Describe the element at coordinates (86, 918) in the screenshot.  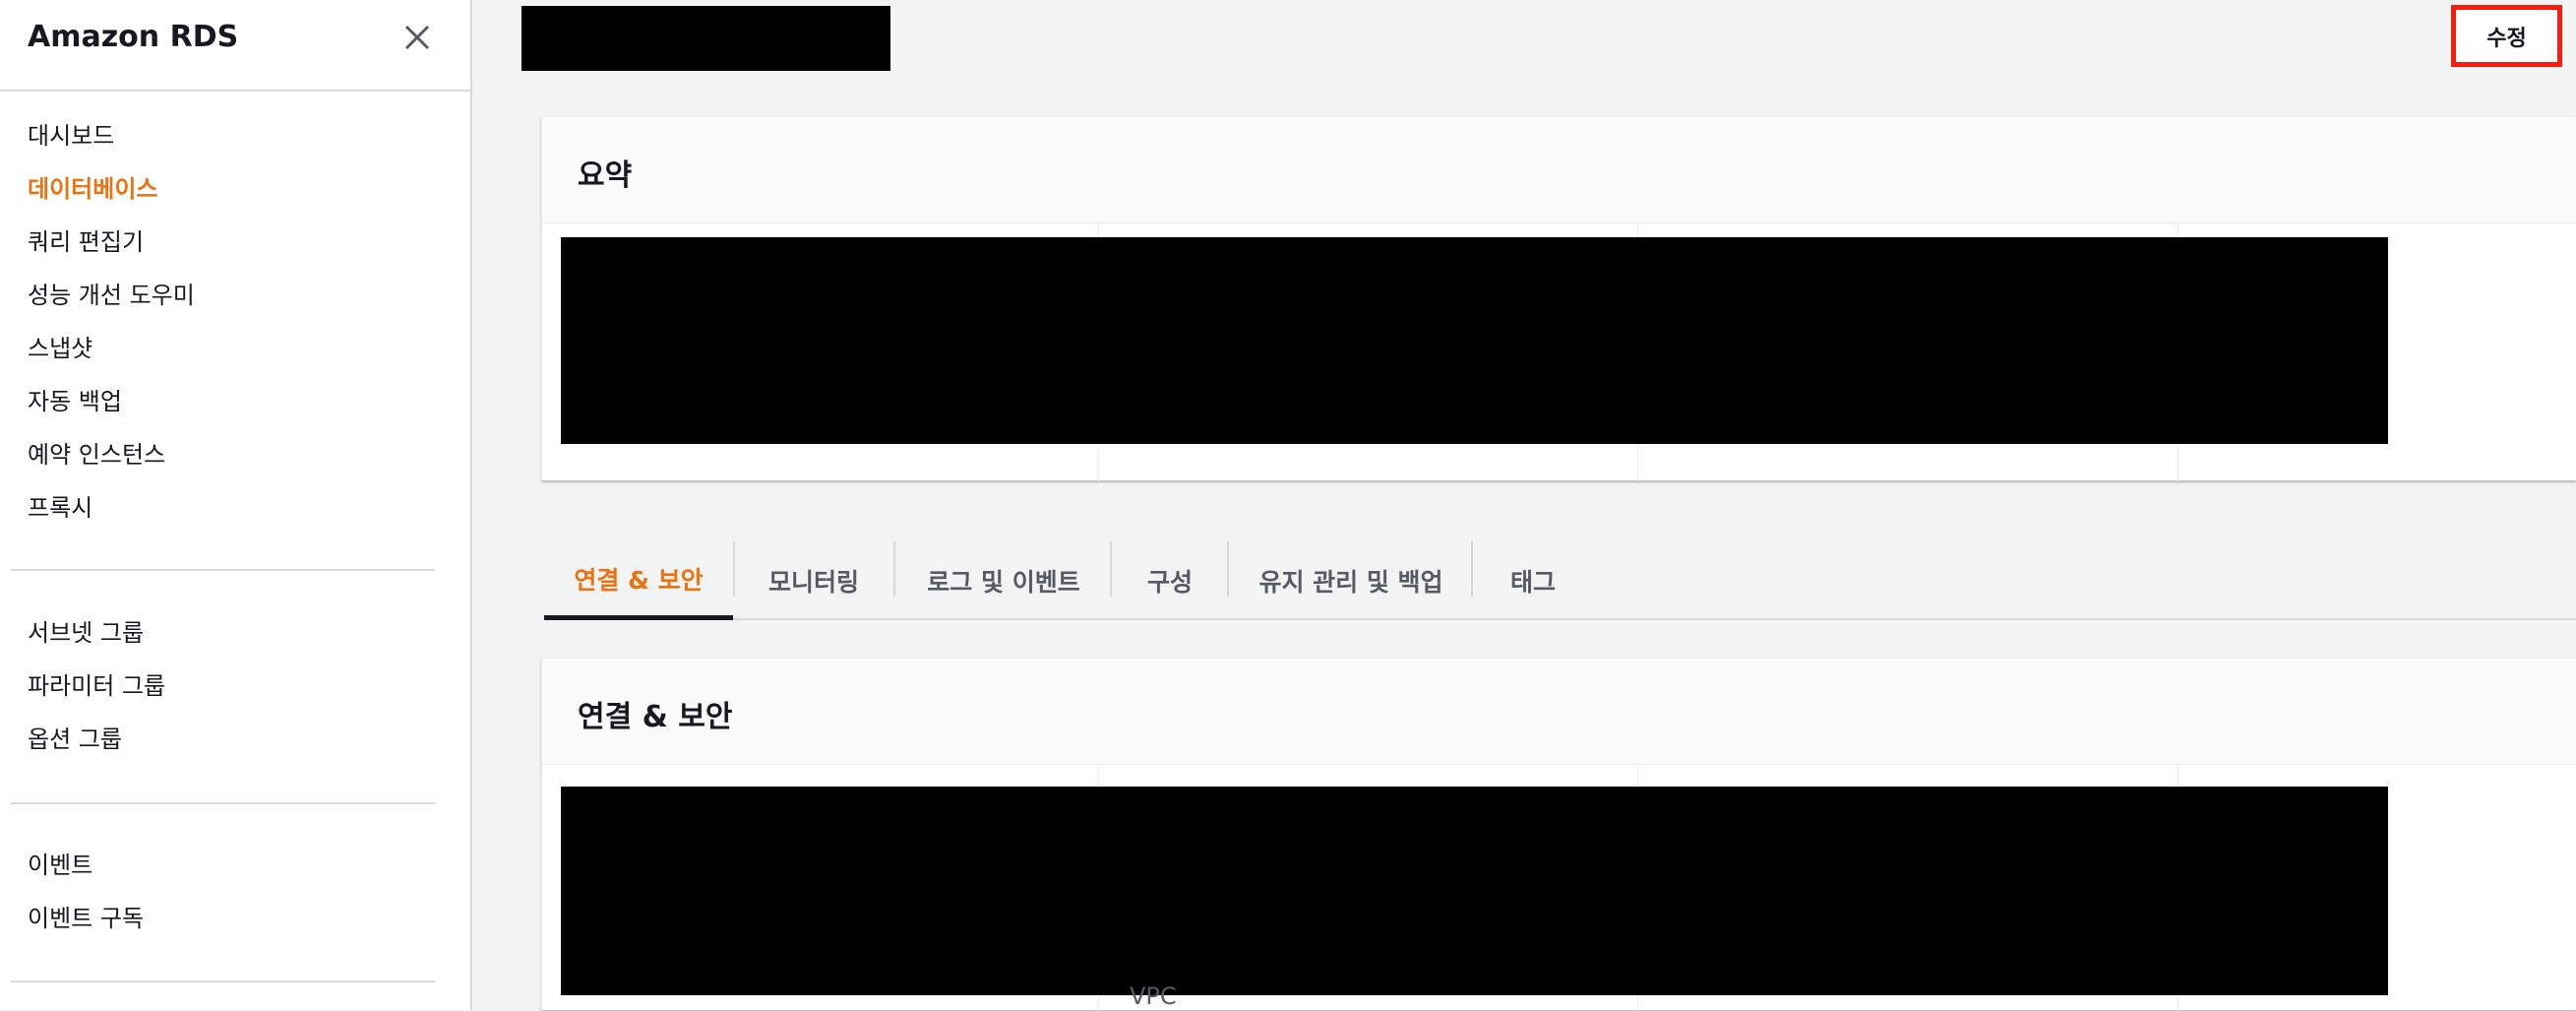
I see `sidebar-item-event-subscriptions: 이벤트 구독` at that location.